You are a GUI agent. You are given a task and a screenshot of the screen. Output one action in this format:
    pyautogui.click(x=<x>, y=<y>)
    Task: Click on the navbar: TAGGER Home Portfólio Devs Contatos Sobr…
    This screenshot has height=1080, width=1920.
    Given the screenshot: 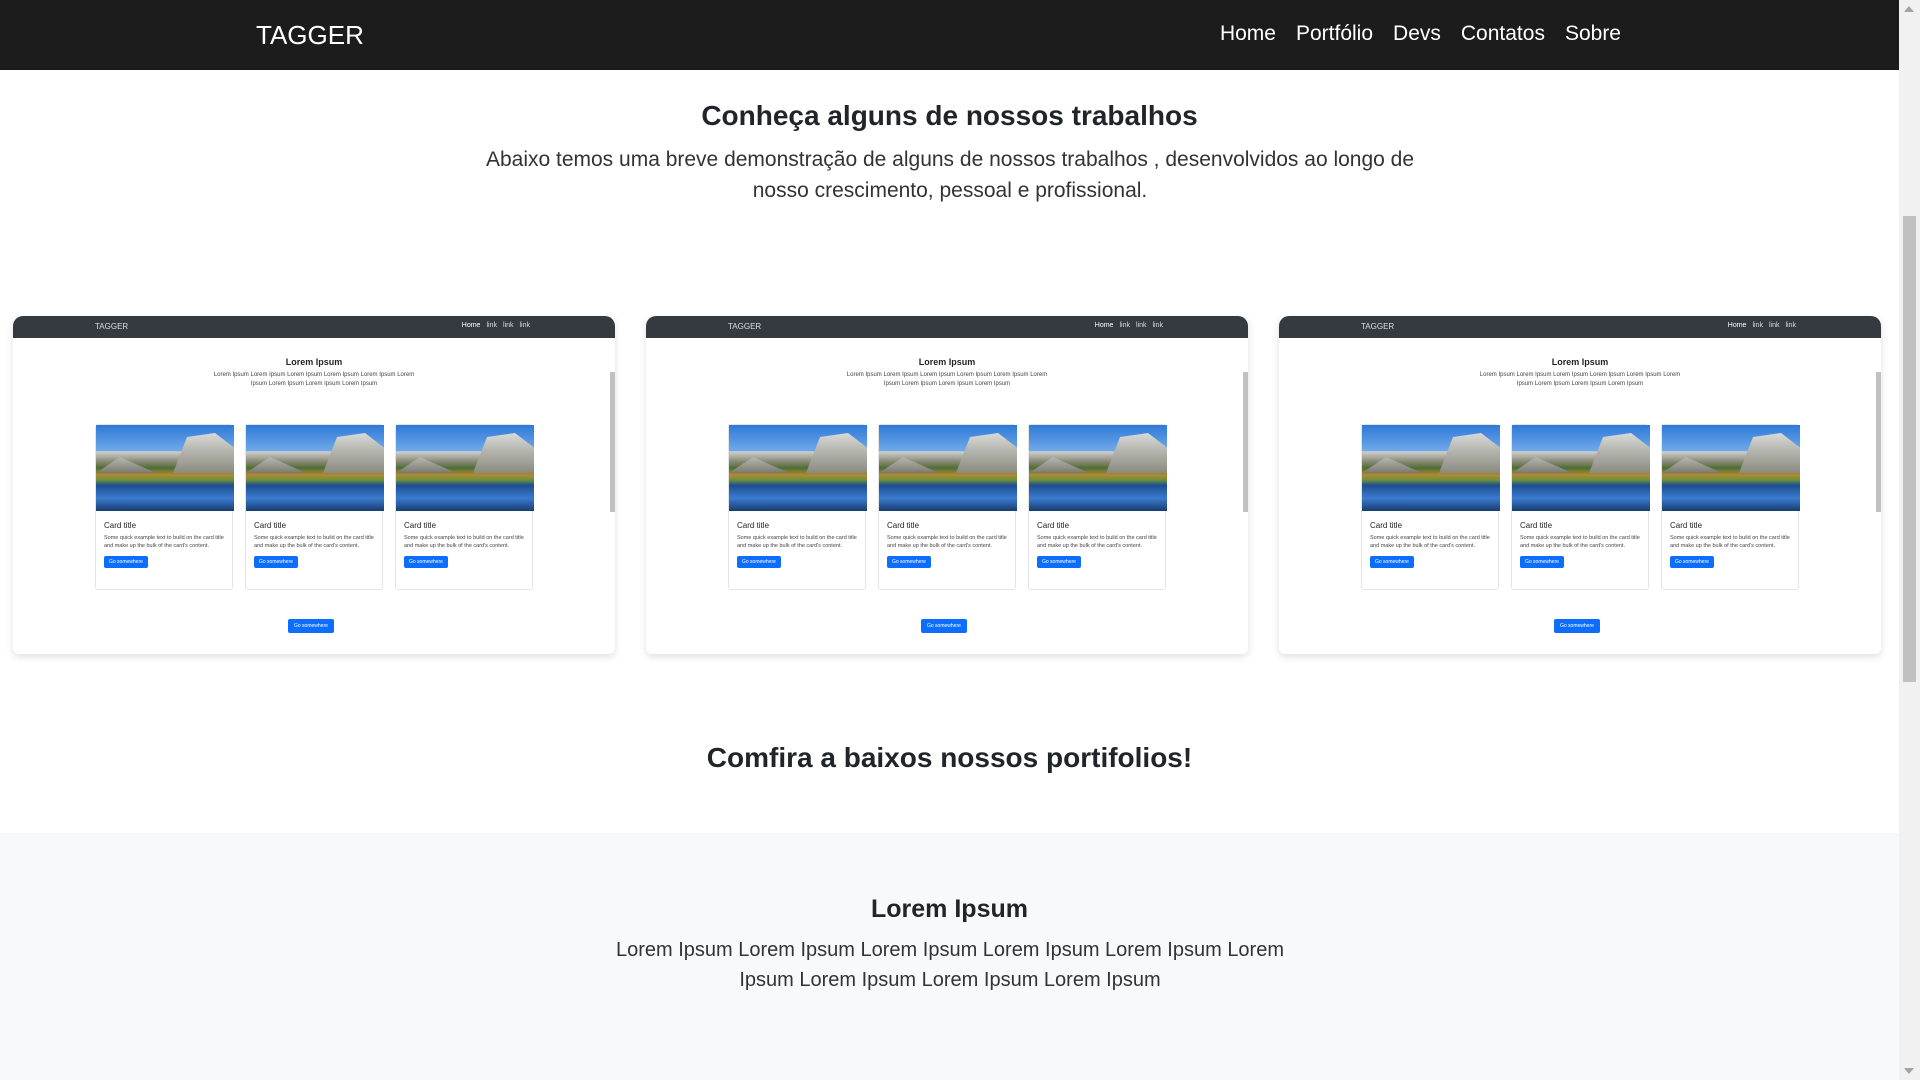 What is the action you would take?
    pyautogui.click(x=949, y=35)
    